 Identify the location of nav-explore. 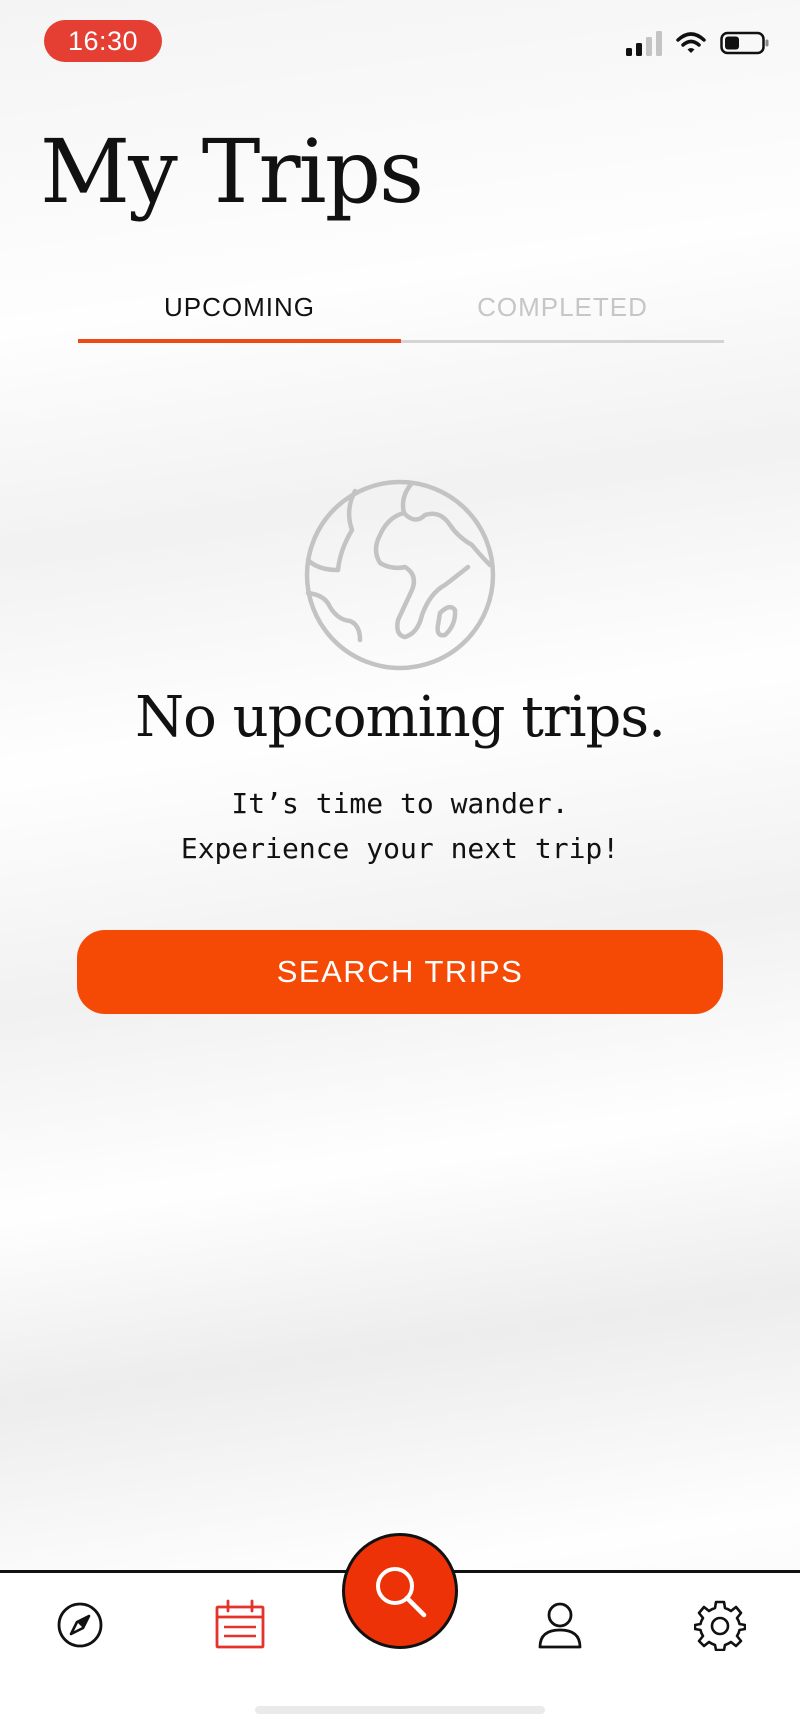
(80, 1625).